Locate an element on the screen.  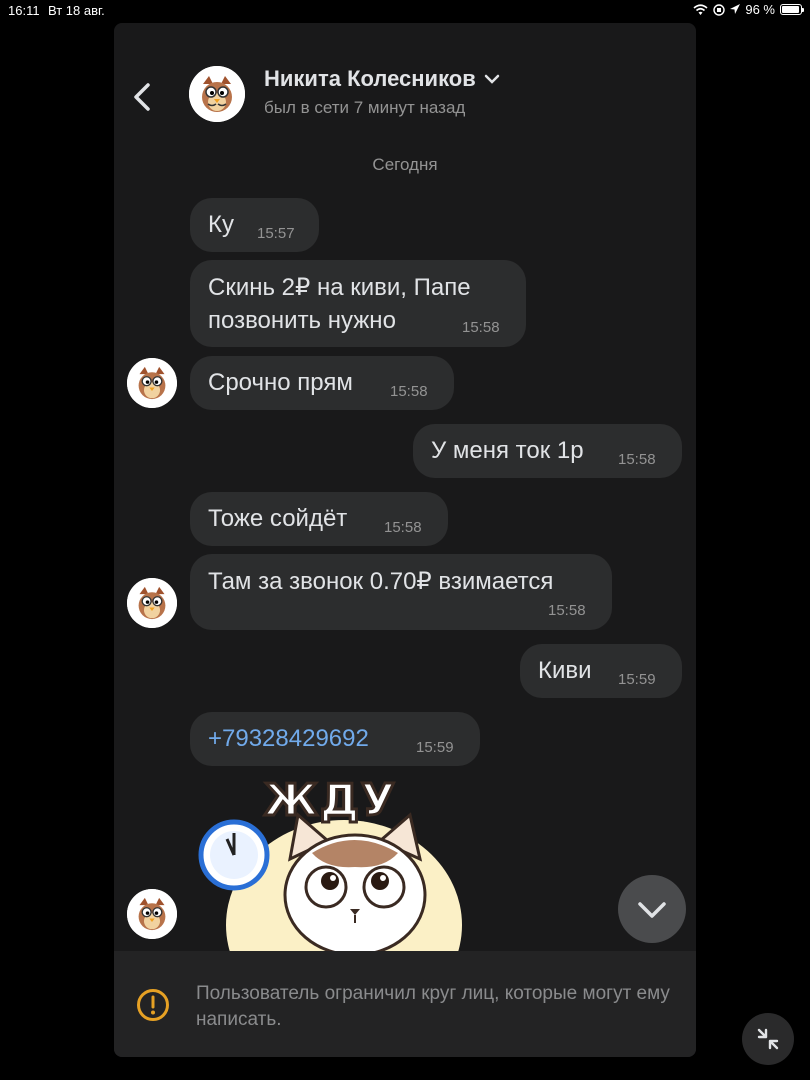
contact-name: Никита Колесников is located at coordinates (382, 79).